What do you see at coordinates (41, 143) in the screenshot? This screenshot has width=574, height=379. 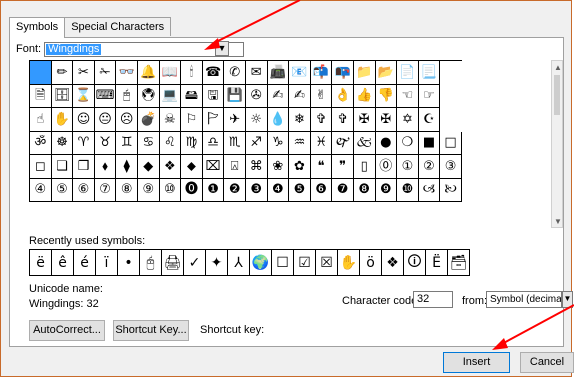 I see `symbol-cell: ॐ` at bounding box center [41, 143].